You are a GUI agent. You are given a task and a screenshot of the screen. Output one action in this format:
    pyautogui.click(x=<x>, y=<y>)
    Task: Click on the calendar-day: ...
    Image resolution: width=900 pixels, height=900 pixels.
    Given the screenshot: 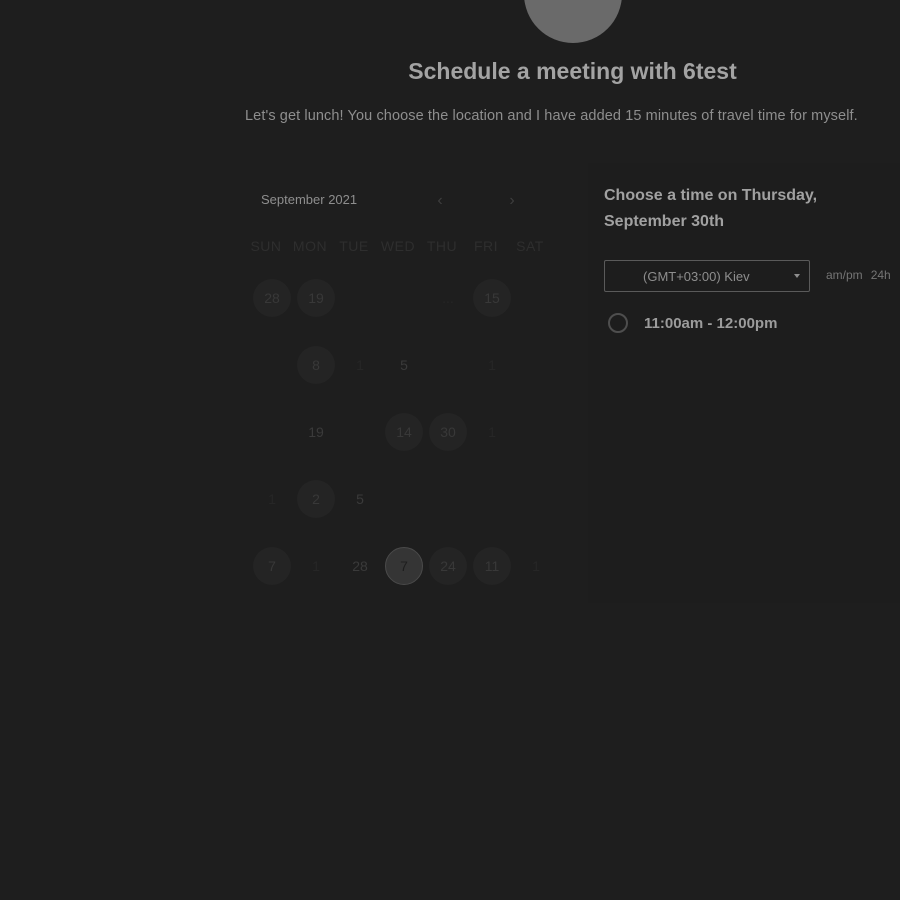 What is the action you would take?
    pyautogui.click(x=448, y=298)
    